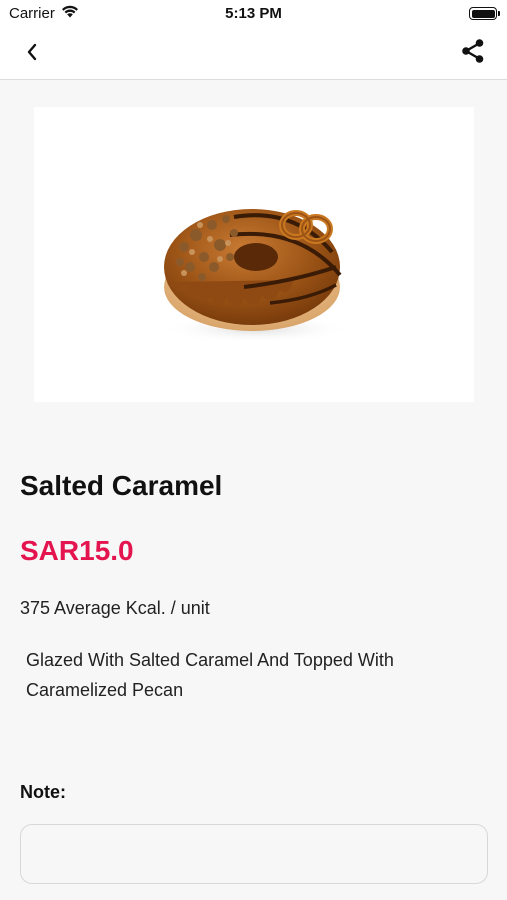 The height and width of the screenshot is (900, 507). I want to click on share-button, so click(473, 53).